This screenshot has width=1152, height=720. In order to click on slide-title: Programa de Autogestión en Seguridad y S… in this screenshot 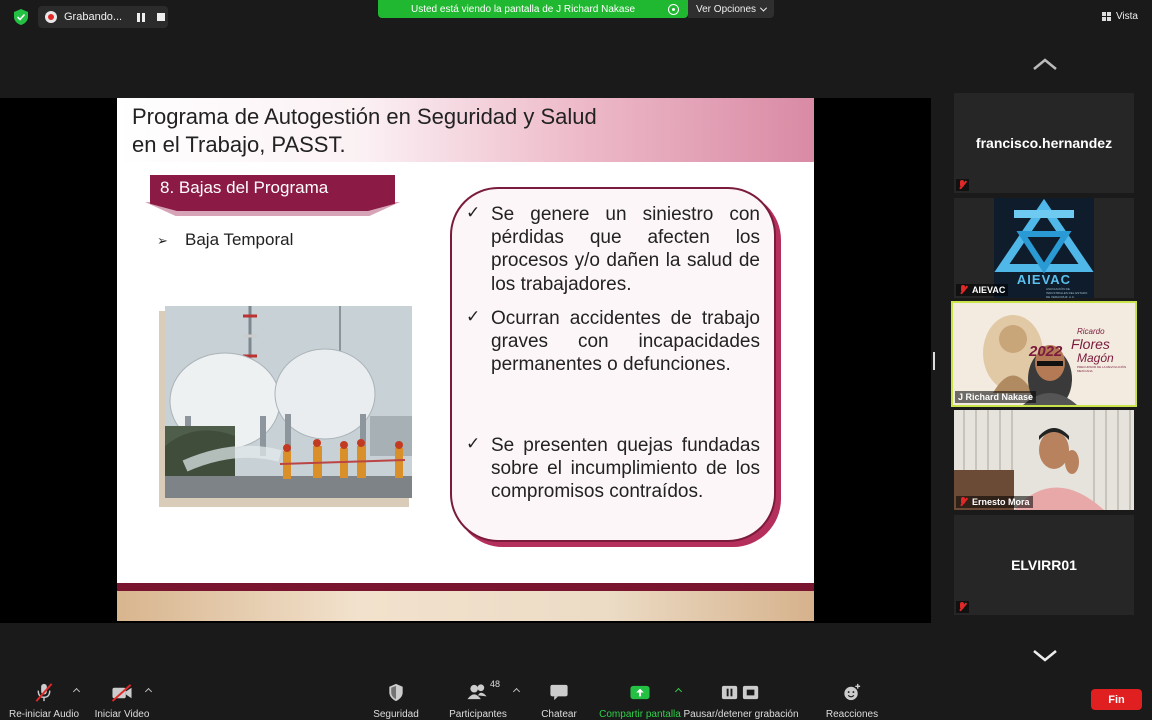, I will do `click(364, 131)`.